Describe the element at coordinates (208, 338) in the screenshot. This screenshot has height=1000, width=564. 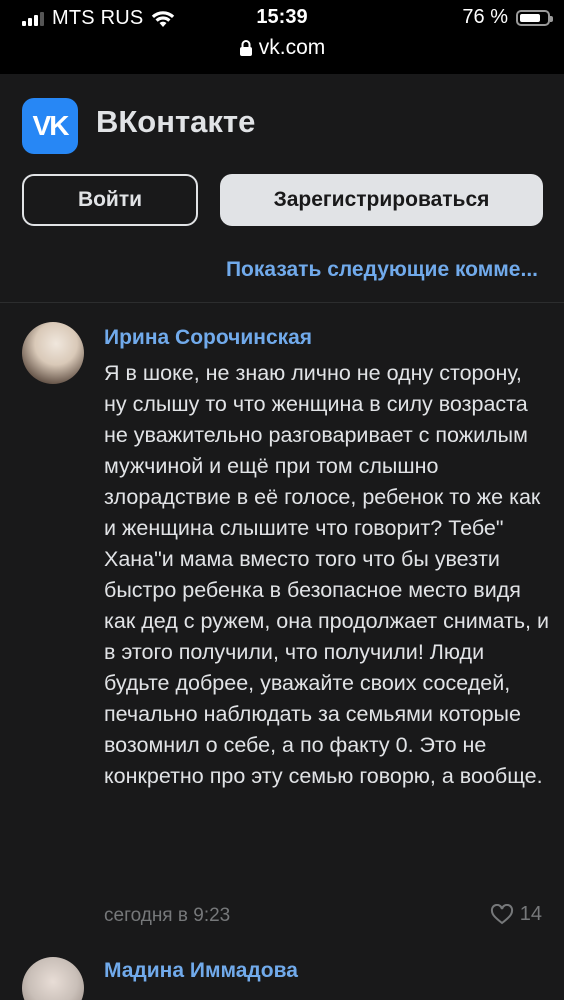
I see `comment-author: Ирина Сорочинская` at that location.